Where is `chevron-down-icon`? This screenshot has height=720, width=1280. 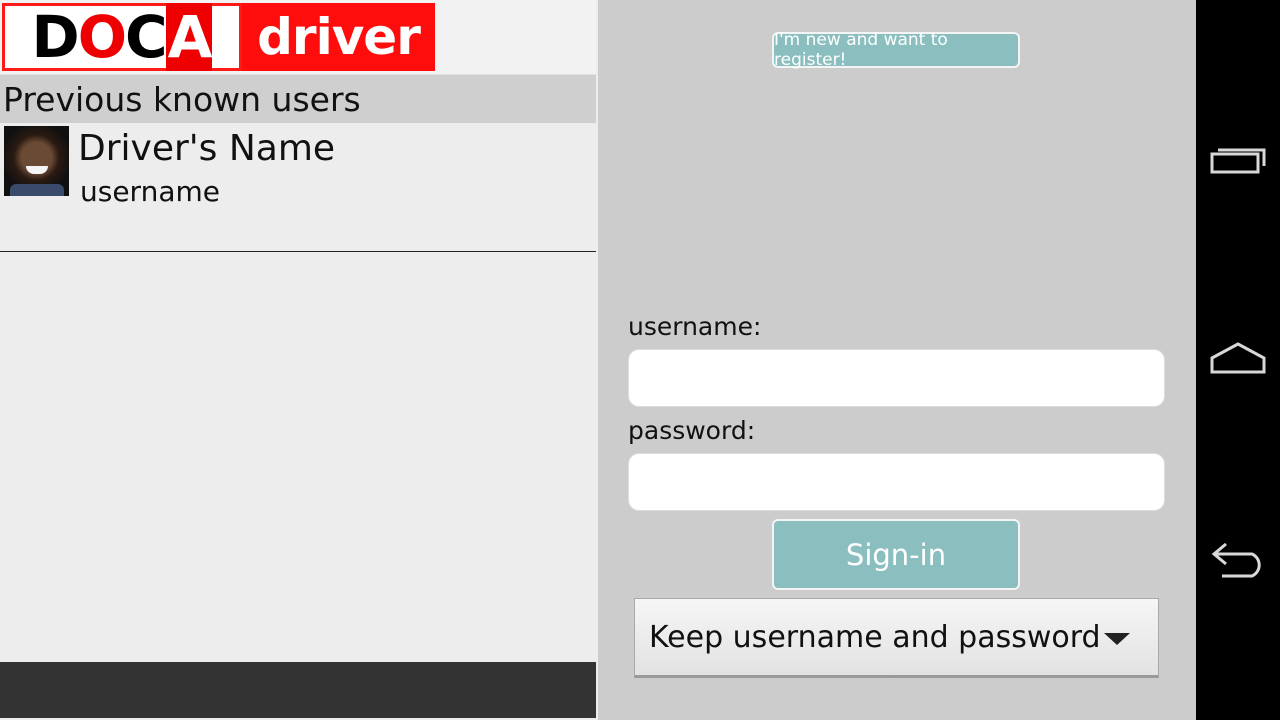 chevron-down-icon is located at coordinates (1117, 639).